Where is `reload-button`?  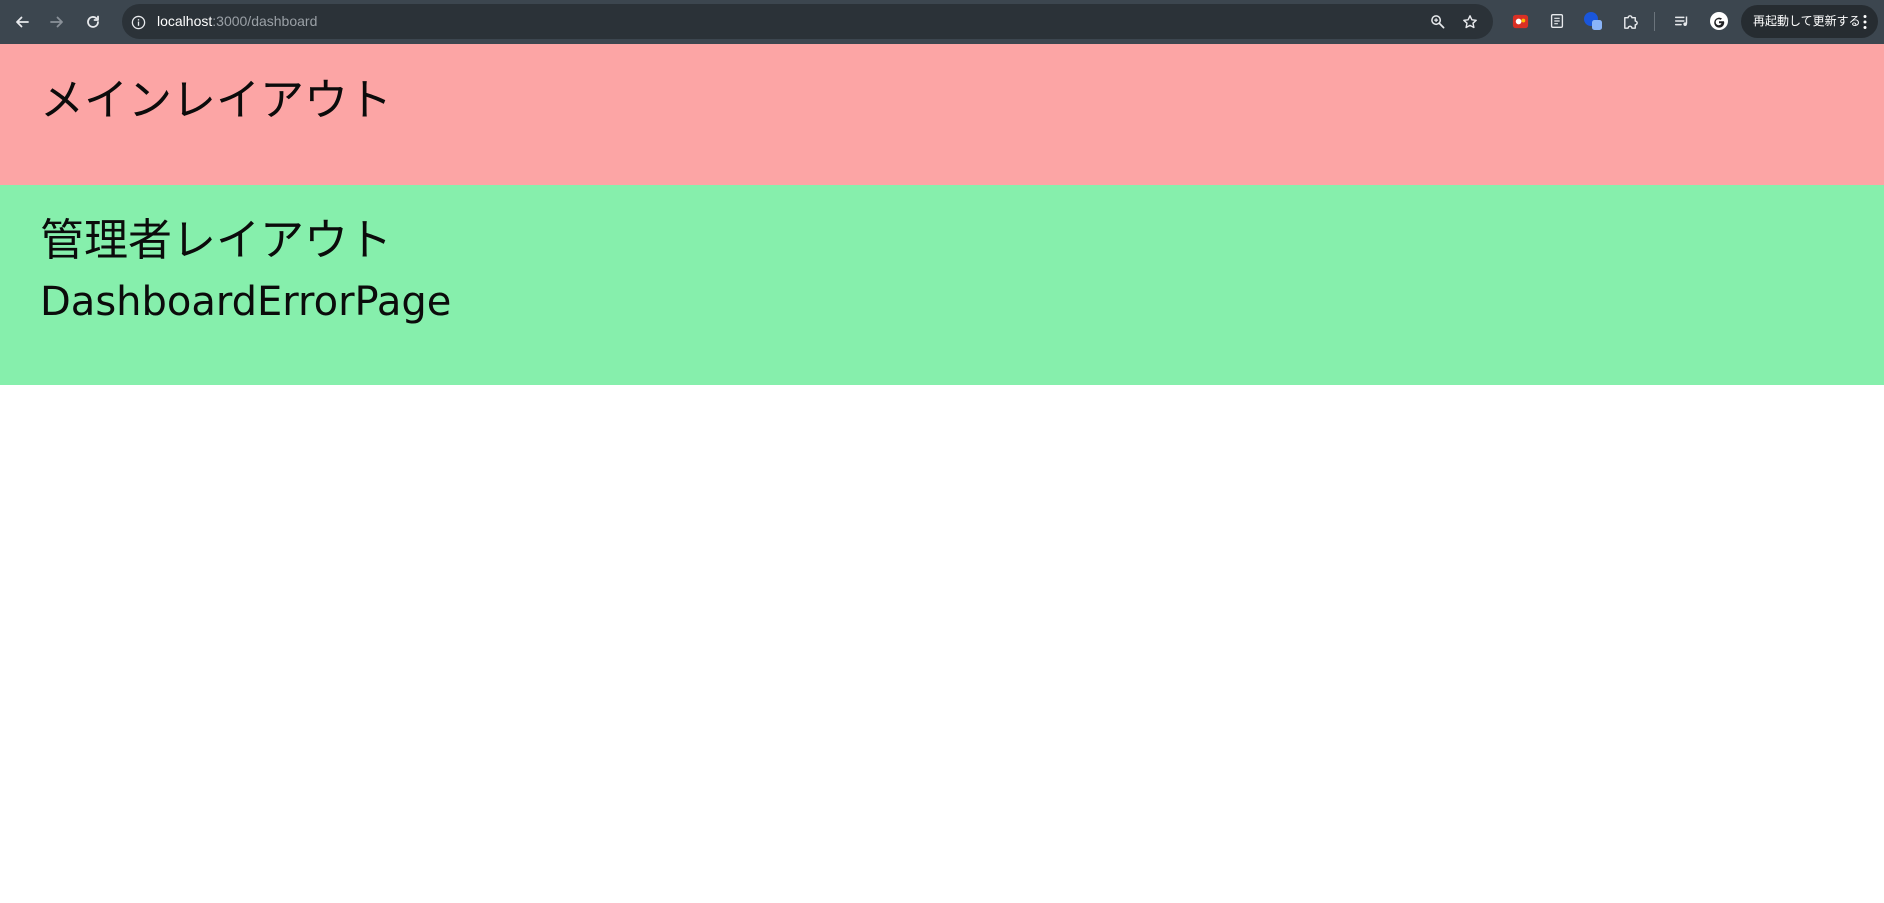
reload-button is located at coordinates (93, 22).